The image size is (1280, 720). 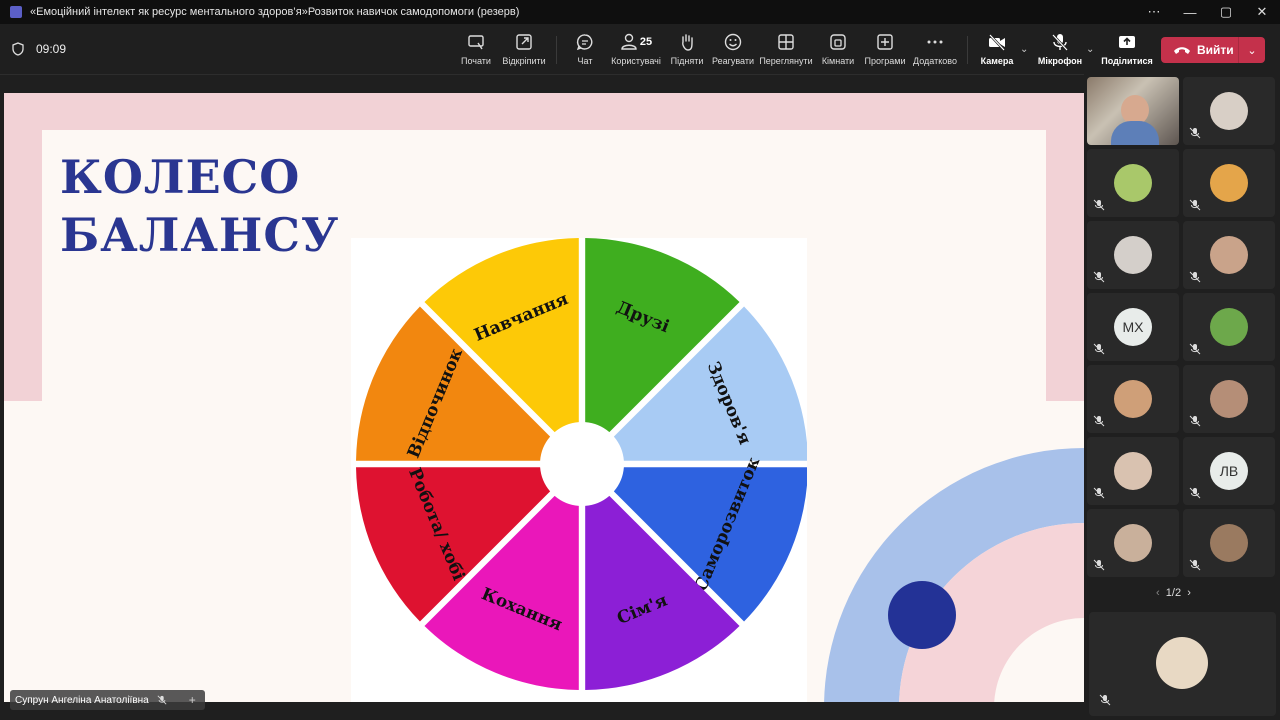 What do you see at coordinates (1024, 49) in the screenshot?
I see `camera-options-chevron-icon: ⌄` at bounding box center [1024, 49].